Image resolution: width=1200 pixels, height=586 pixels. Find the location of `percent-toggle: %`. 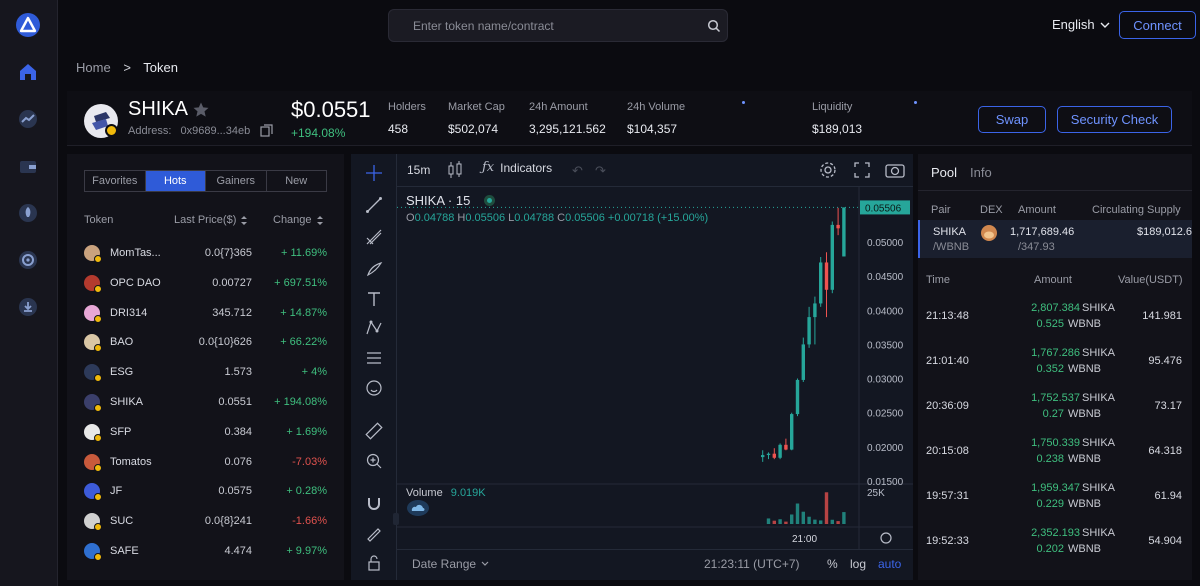

percent-toggle: % is located at coordinates (832, 564).